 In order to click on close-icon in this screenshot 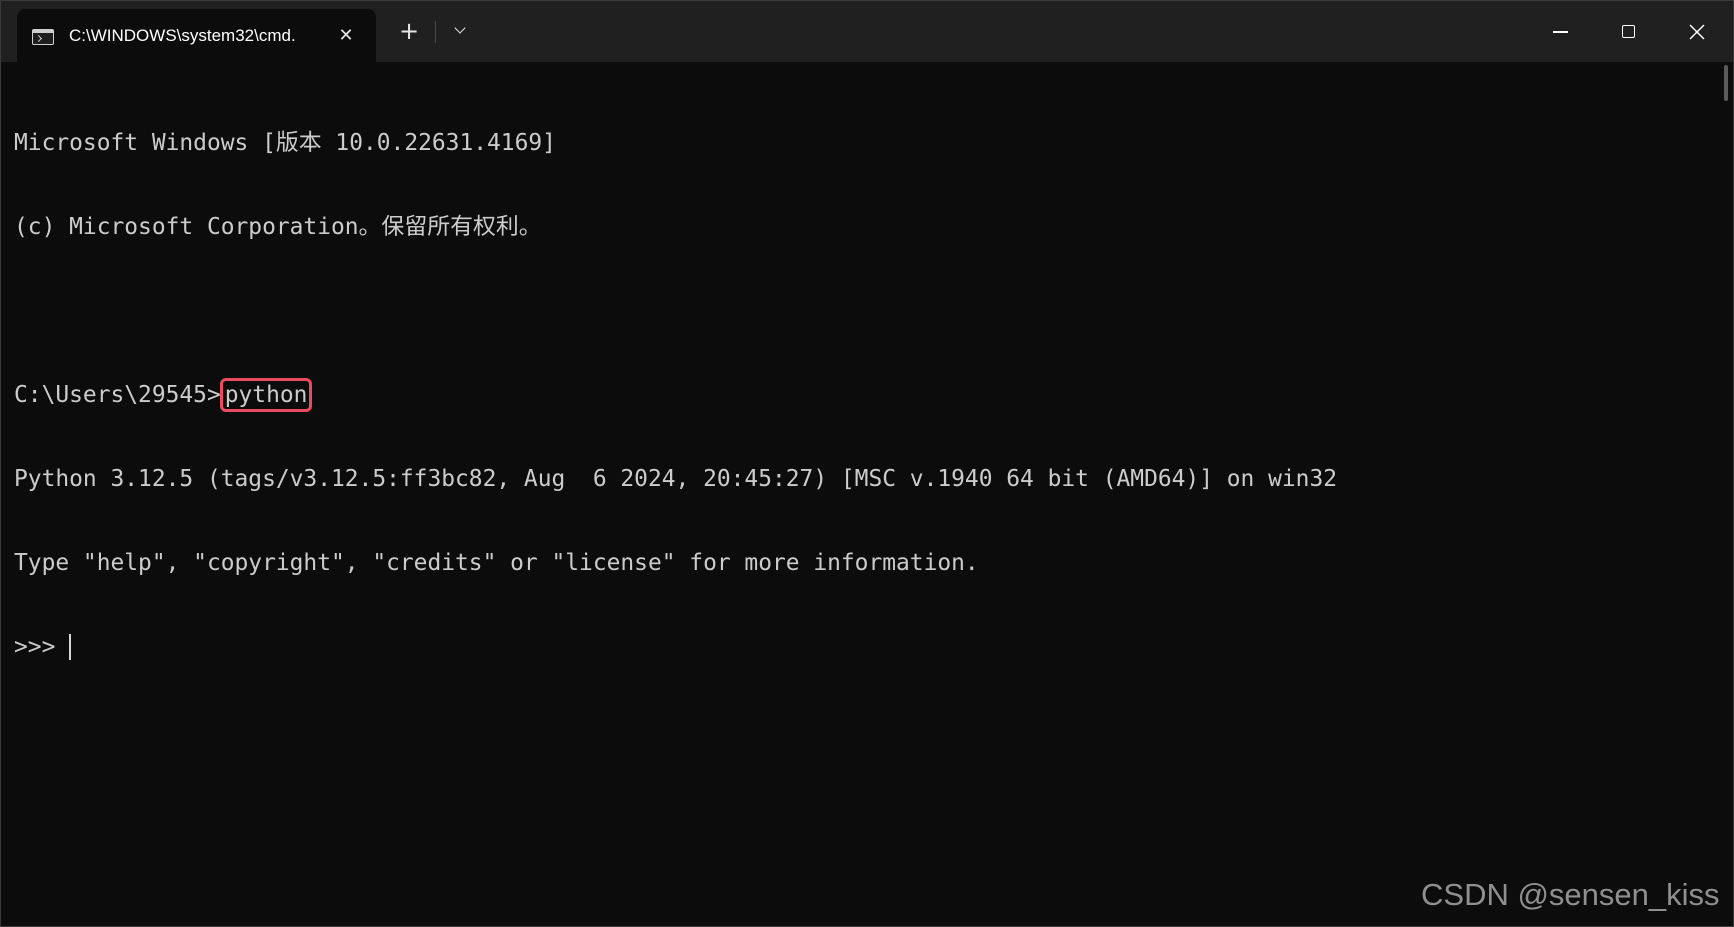, I will do `click(1697, 32)`.